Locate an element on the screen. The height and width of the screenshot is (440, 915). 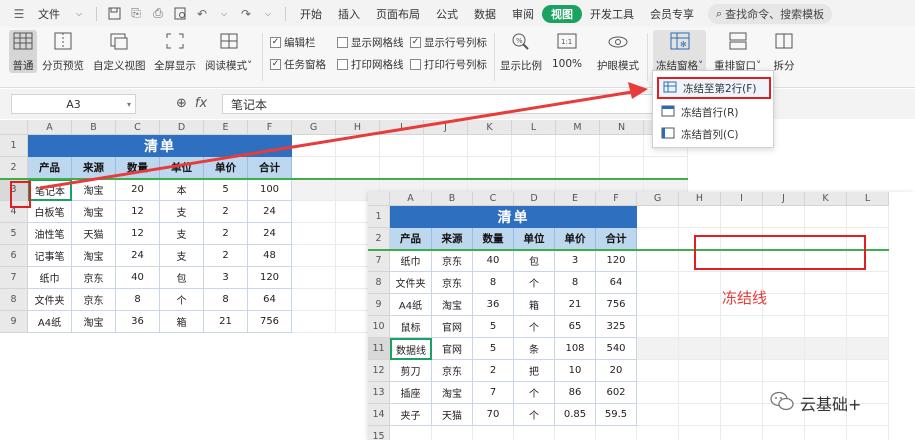
row-header: 5 is located at coordinates (14, 234).